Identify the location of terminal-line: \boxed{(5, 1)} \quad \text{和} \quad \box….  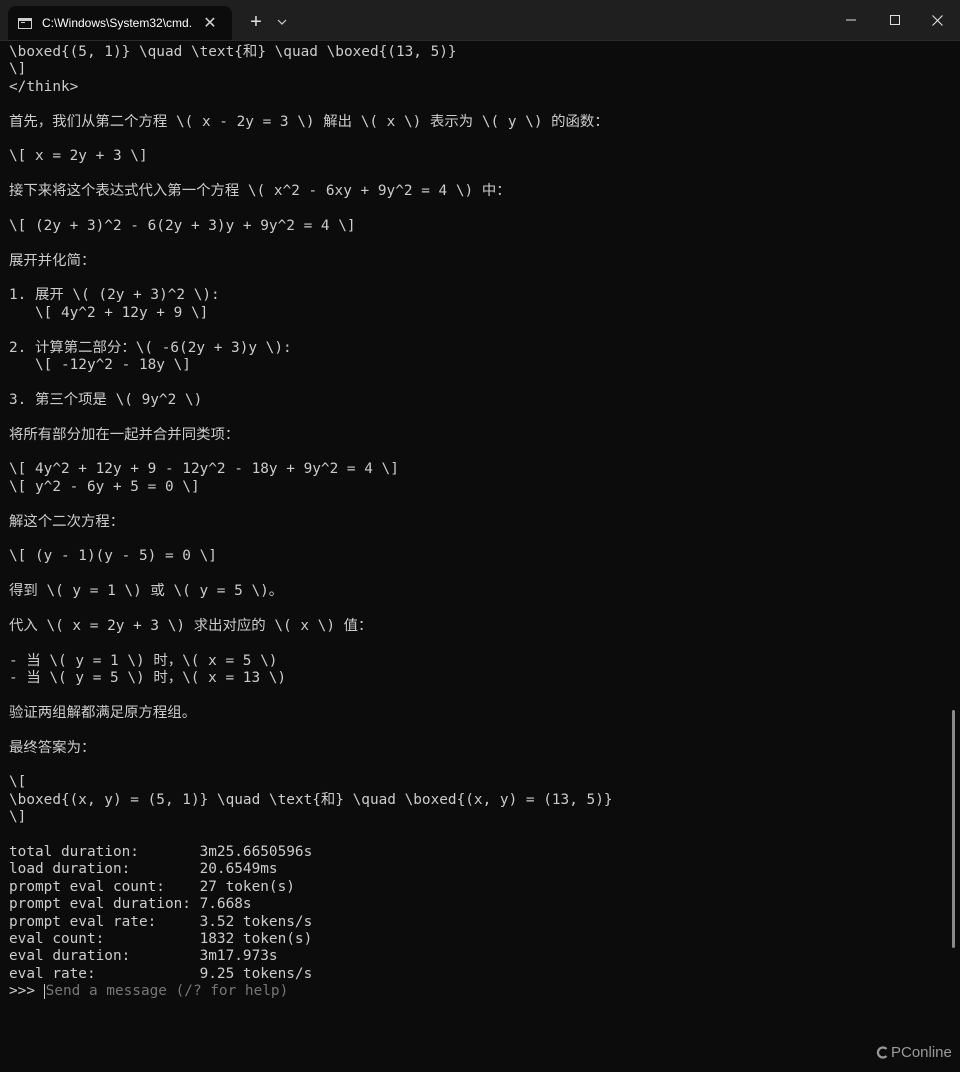
(233, 52).